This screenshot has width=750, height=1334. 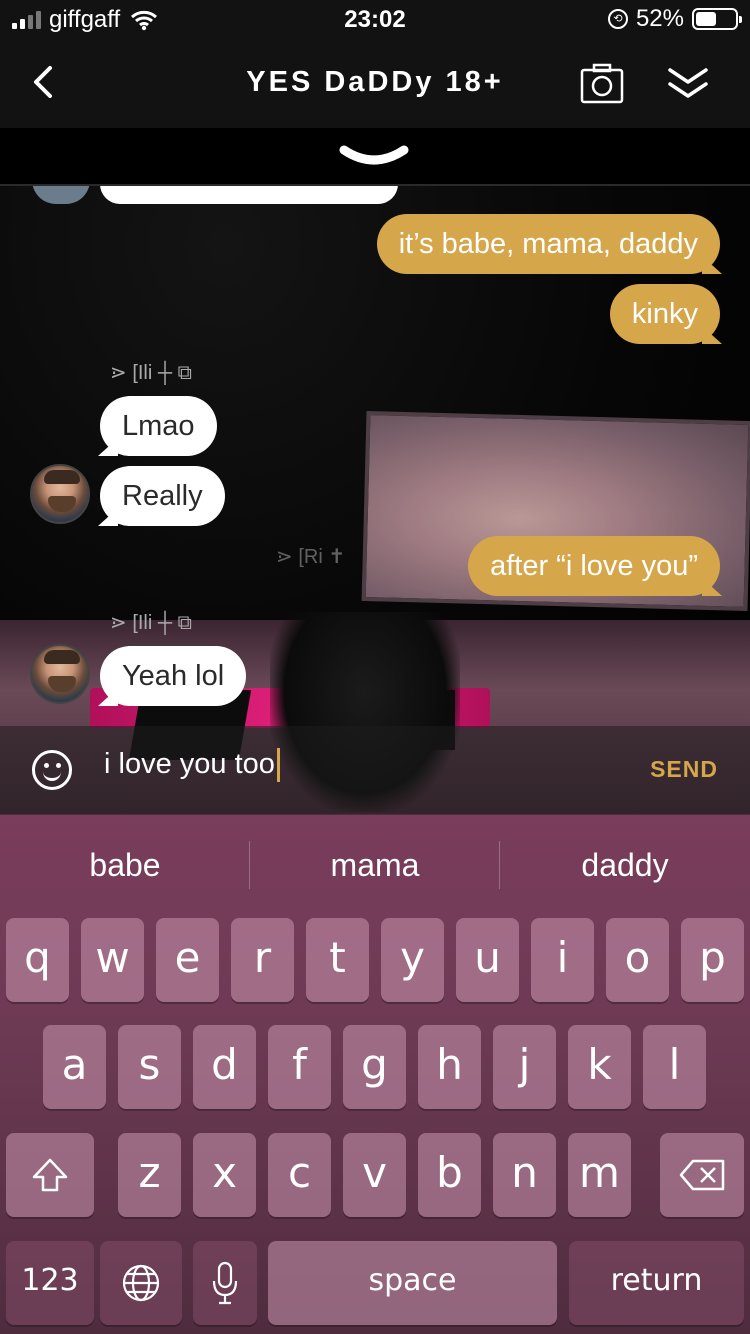 I want to click on send-button: SEND, so click(x=684, y=769).